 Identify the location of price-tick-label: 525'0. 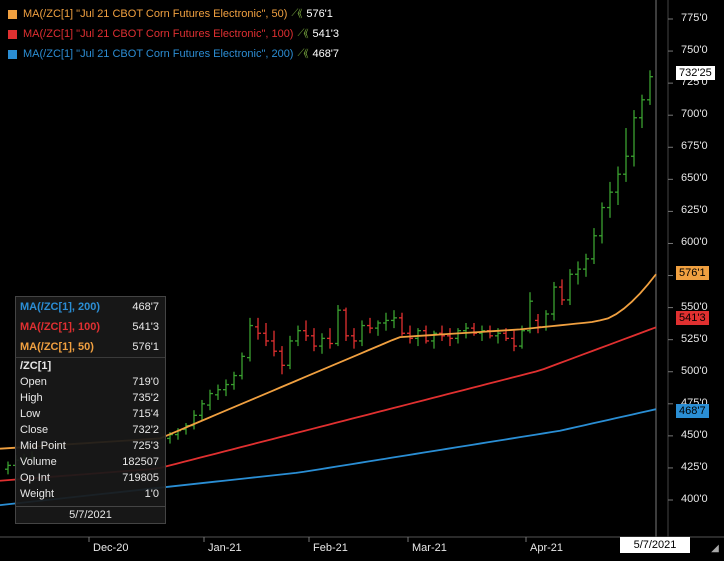
(694, 338).